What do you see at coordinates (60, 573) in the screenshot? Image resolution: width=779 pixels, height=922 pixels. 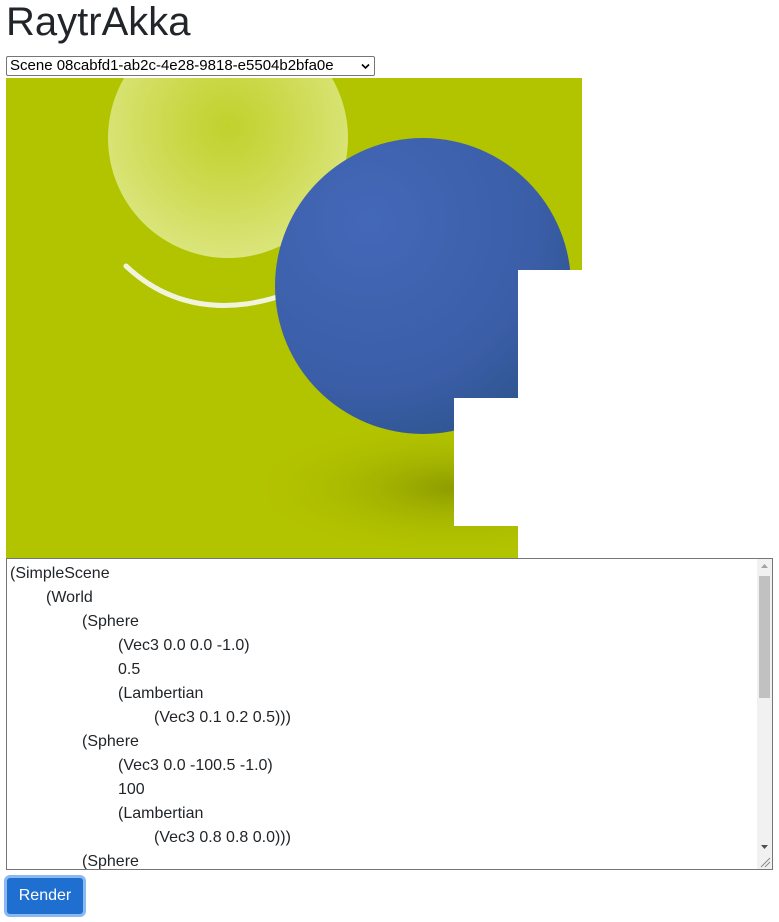 I see `code-line: (SimpleScene` at bounding box center [60, 573].